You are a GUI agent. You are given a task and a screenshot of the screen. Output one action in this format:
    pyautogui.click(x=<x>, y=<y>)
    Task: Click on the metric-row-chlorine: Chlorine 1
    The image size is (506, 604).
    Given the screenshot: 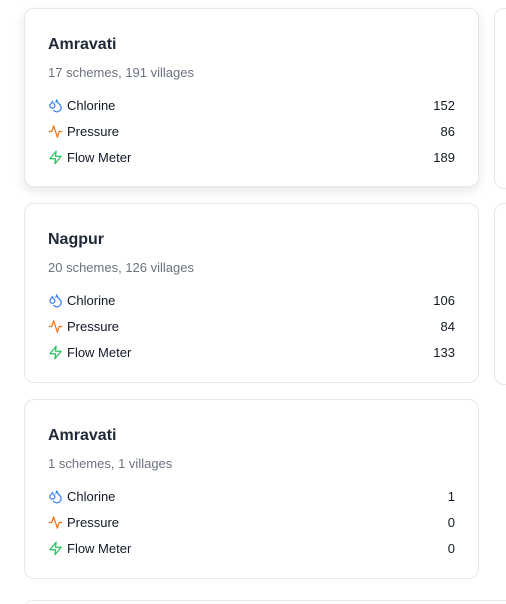 What is the action you would take?
    pyautogui.click(x=251, y=496)
    